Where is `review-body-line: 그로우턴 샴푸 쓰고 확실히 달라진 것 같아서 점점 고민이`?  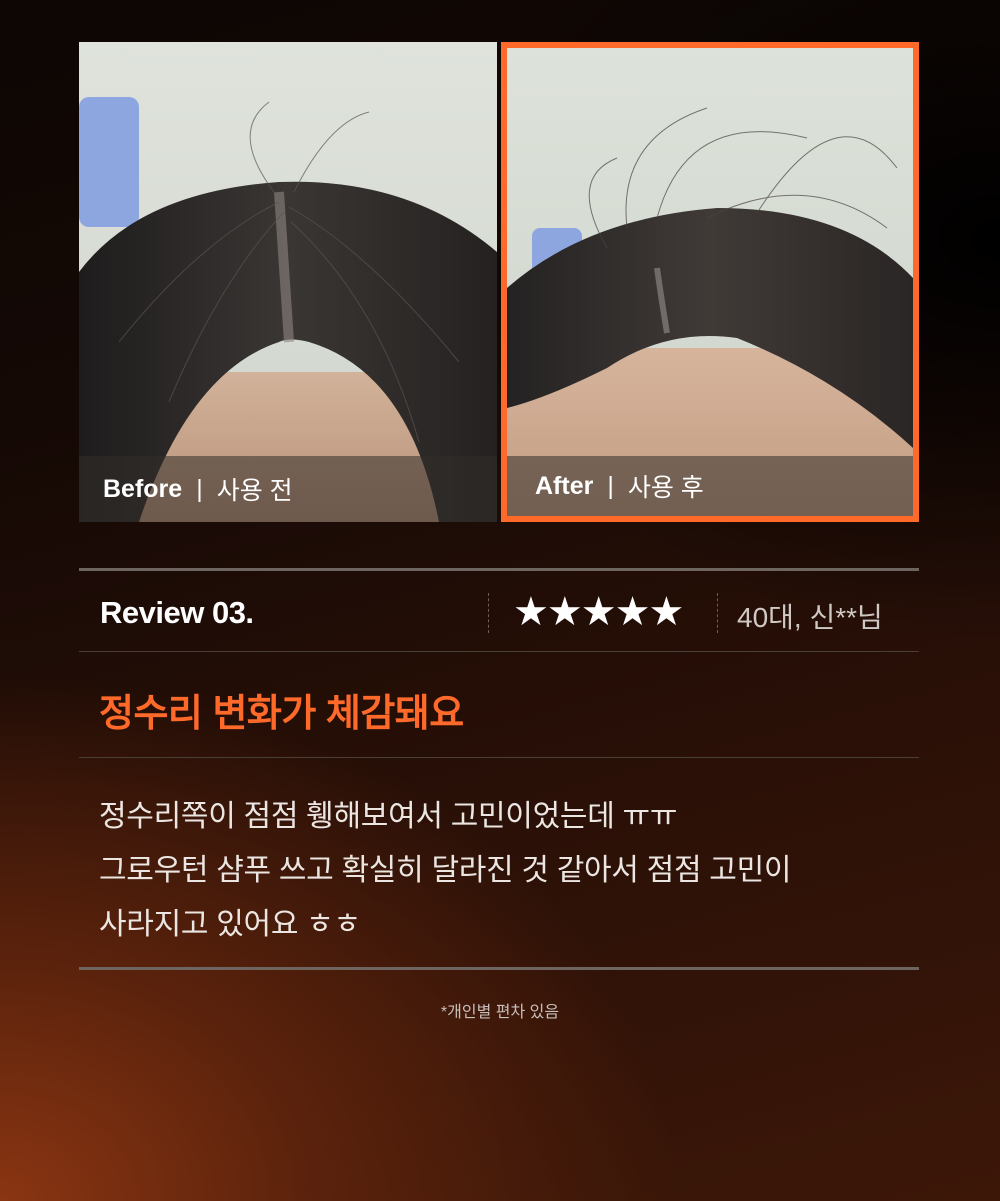 review-body-line: 그로우턴 샴푸 쓰고 확실히 달라진 것 같아서 점점 고민이 is located at coordinates (445, 870).